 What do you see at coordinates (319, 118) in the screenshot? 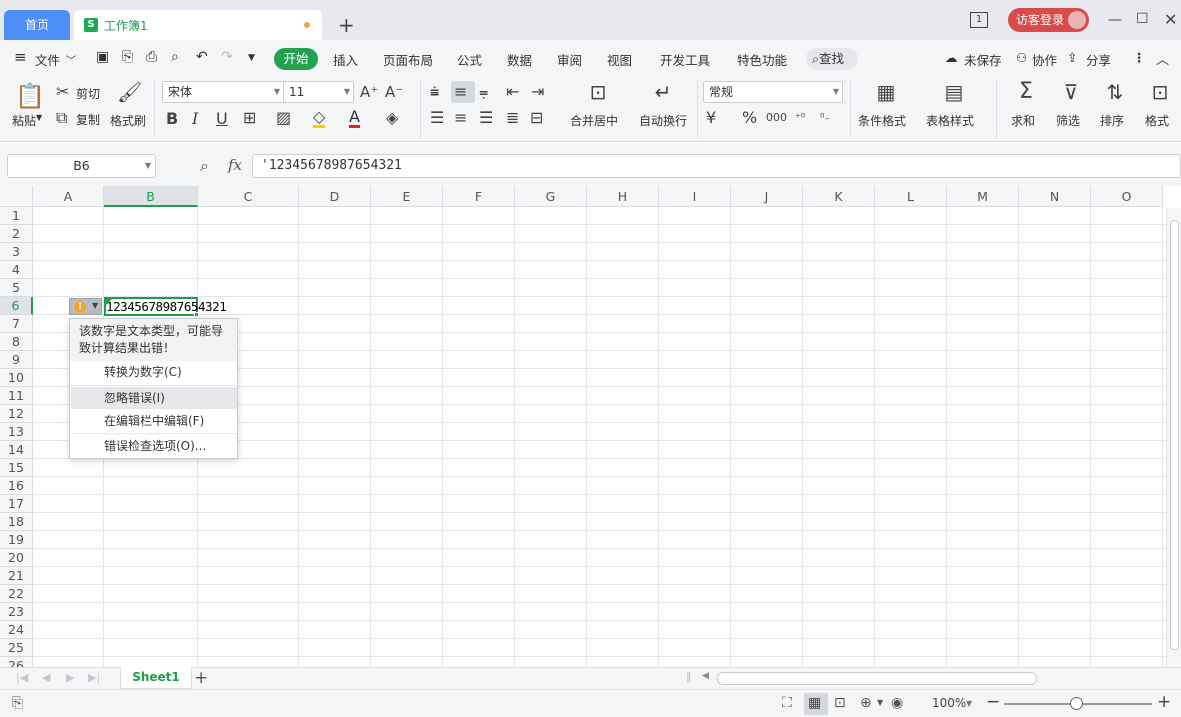
I see `fill-color-icon: ◇` at bounding box center [319, 118].